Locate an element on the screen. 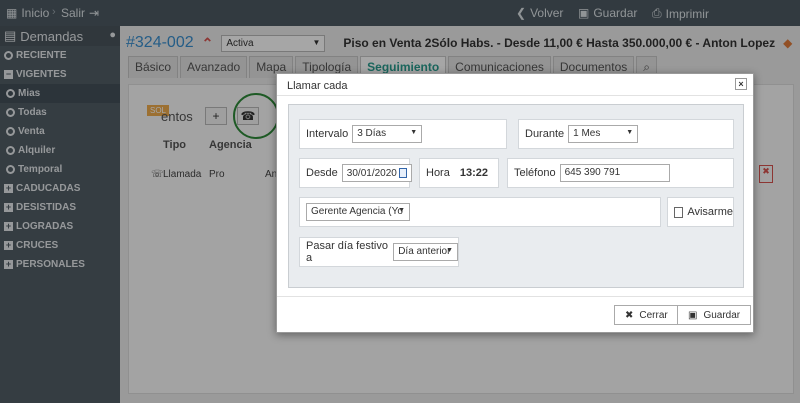 The width and height of the screenshot is (800, 403). festivo-select: Día anterior ▼ is located at coordinates (425, 252).